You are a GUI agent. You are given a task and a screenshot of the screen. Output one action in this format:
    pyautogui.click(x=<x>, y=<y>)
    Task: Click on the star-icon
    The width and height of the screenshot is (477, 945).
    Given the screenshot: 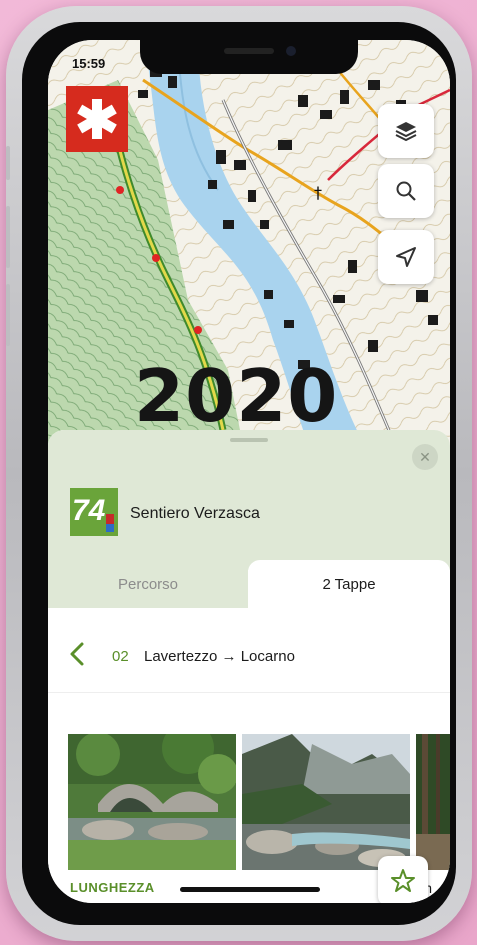 What is the action you would take?
    pyautogui.click(x=403, y=880)
    